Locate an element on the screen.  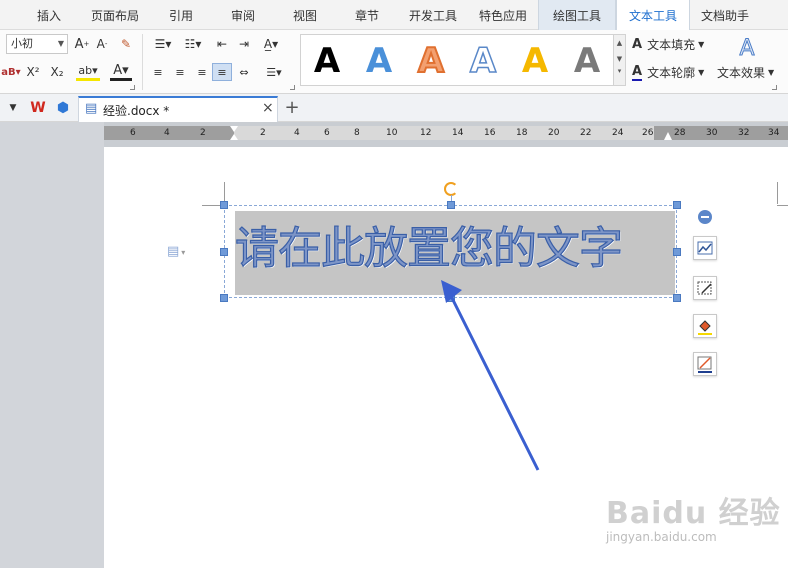
watermark: Baidu 经验 jingyan.baidu.com is located at coordinates (696, 523).